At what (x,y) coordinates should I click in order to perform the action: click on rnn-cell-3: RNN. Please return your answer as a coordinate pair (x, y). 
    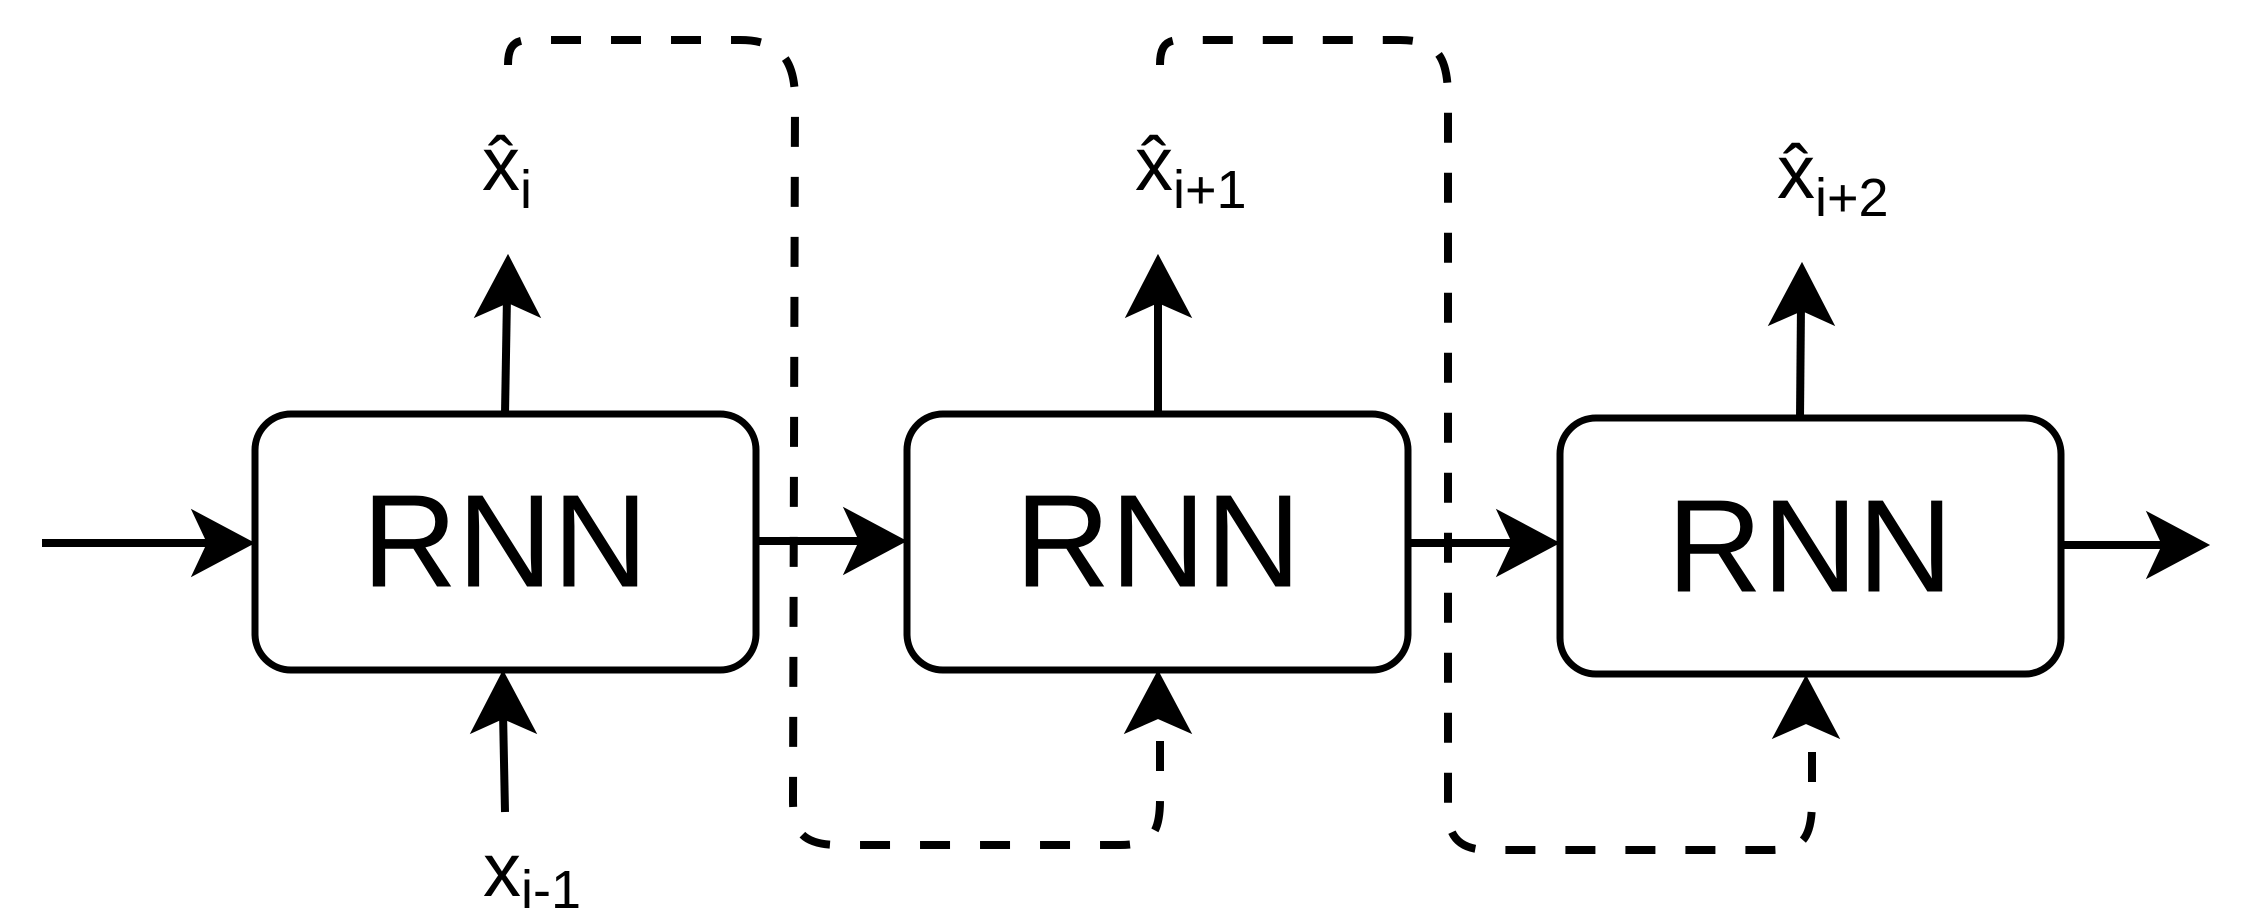
    Looking at the image, I should click on (1810, 546).